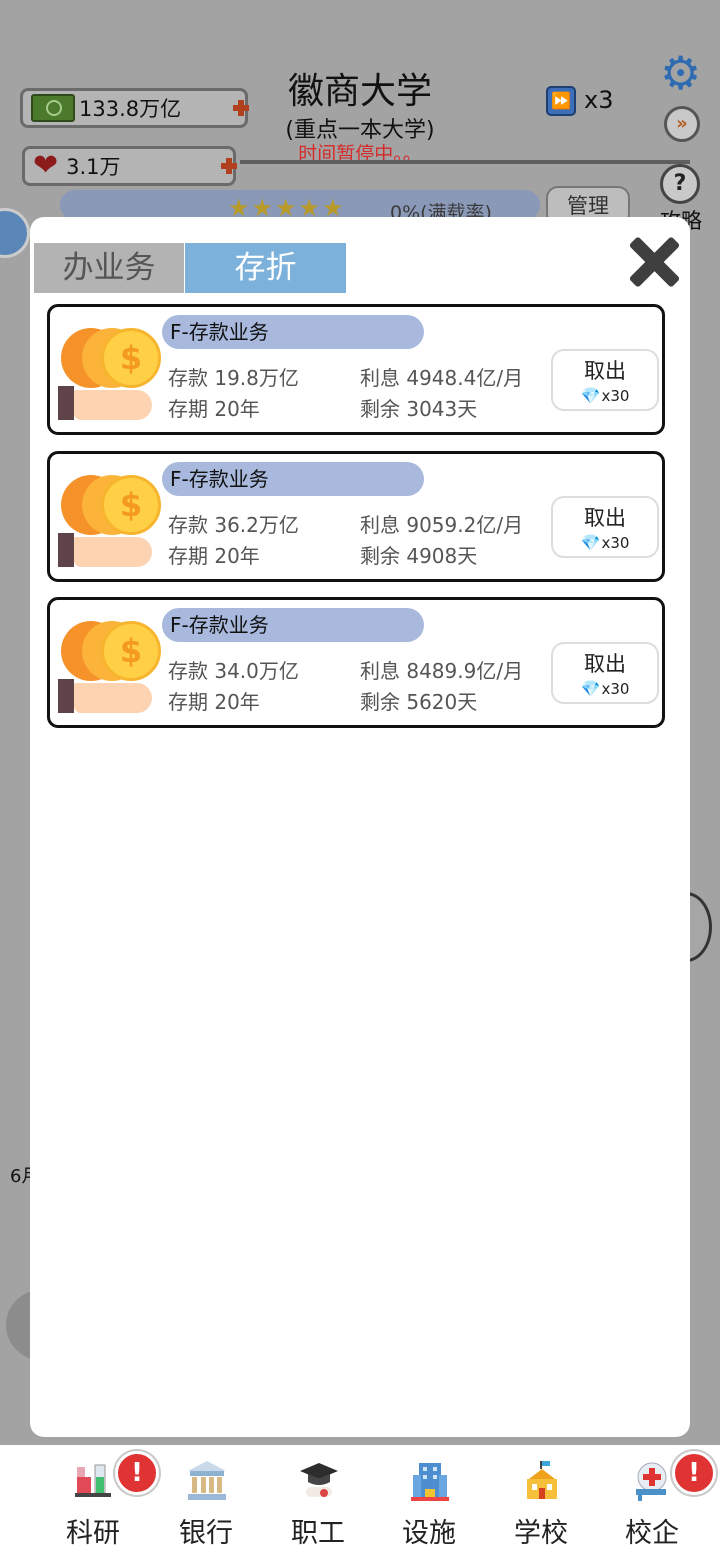 This screenshot has height=1560, width=720. I want to click on building-icon, so click(430, 1482).